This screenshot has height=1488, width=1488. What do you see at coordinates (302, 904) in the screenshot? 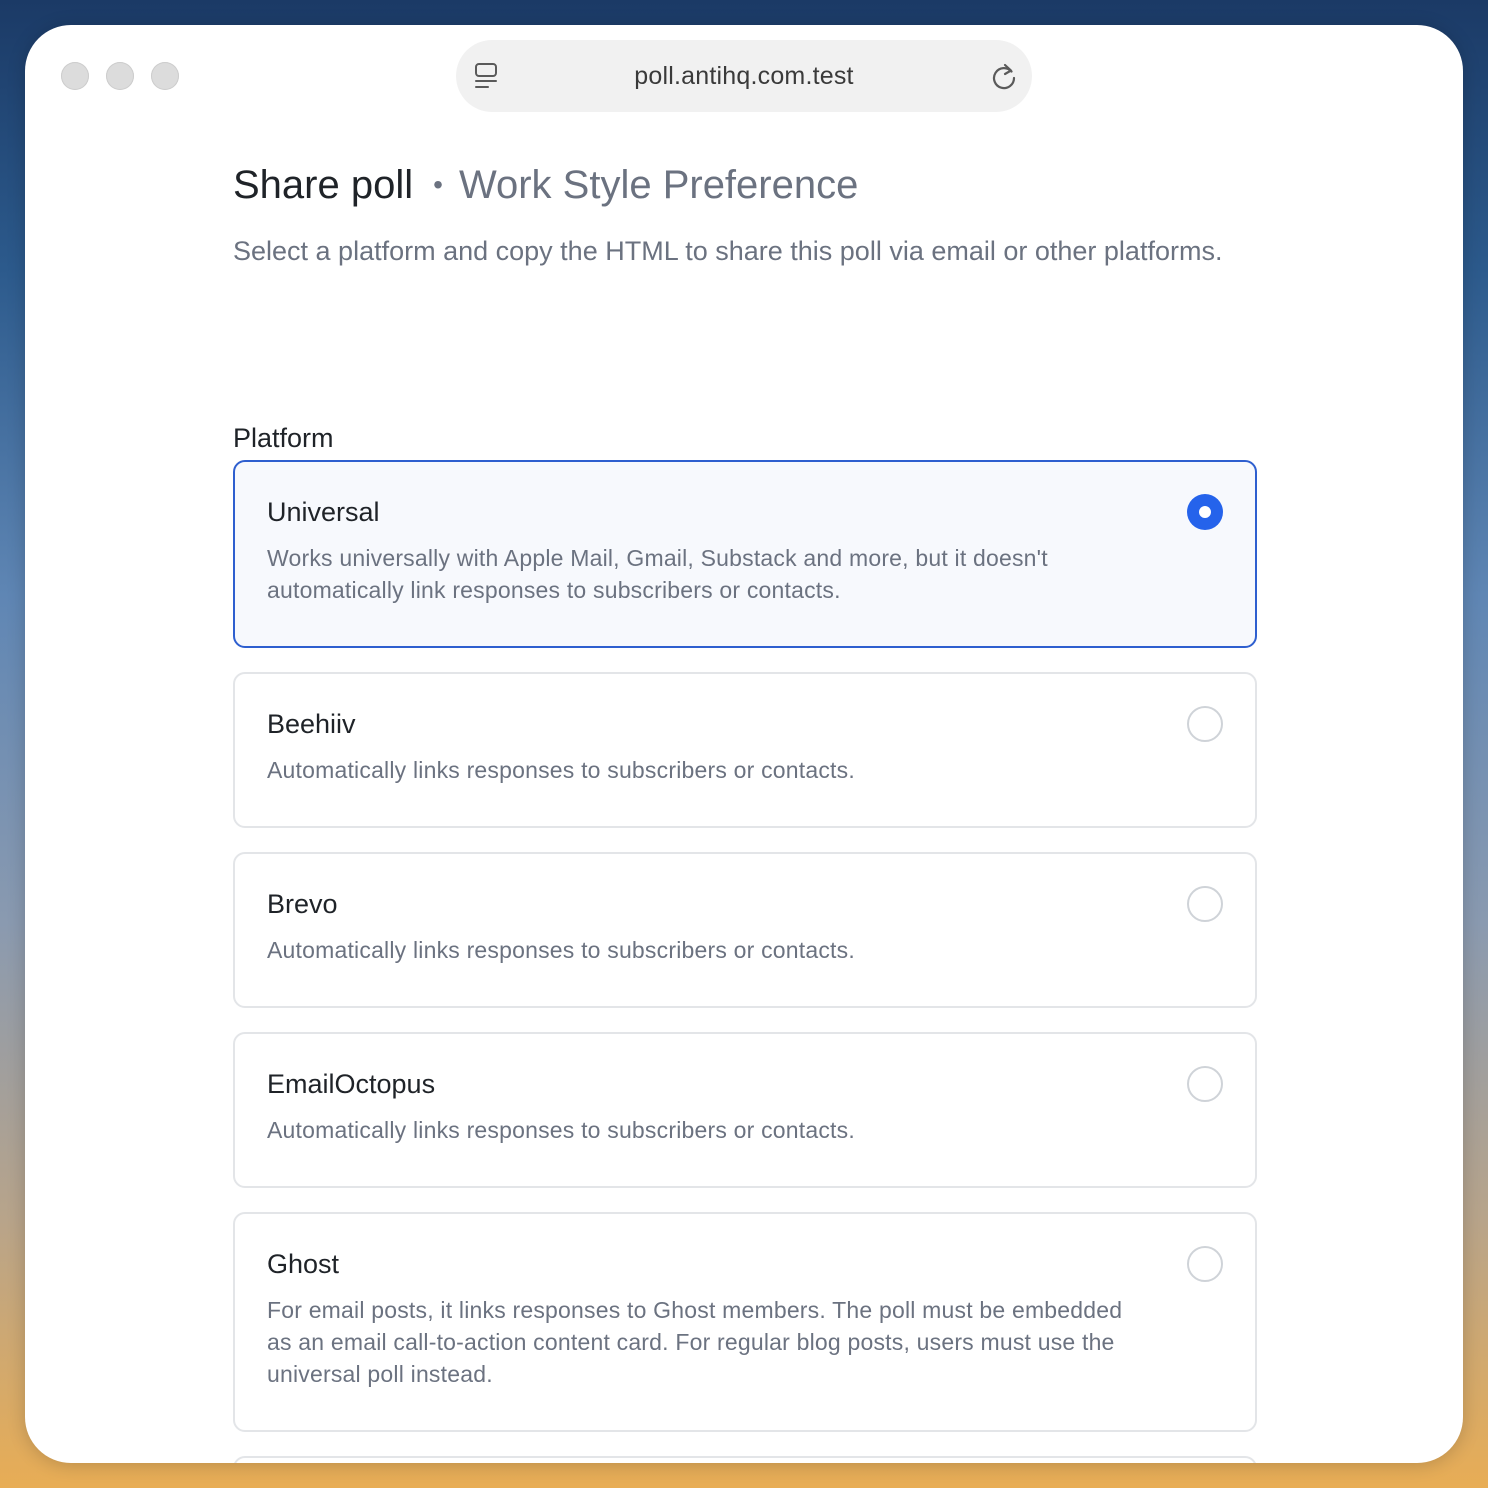
I see `option-title: Brevo` at bounding box center [302, 904].